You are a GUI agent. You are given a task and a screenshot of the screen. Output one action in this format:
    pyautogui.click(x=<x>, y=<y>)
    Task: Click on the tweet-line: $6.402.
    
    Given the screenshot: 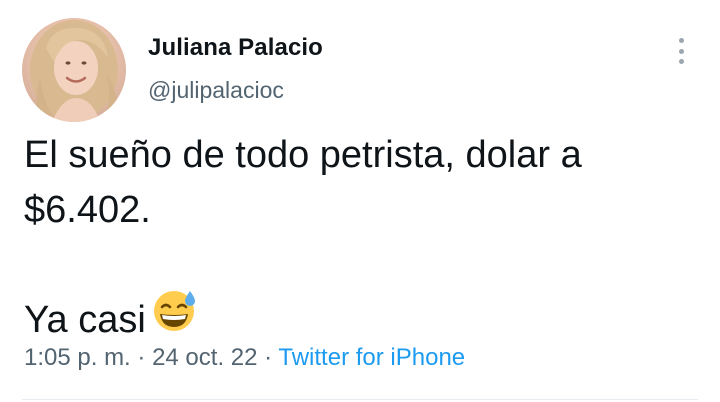 What is the action you would take?
    pyautogui.click(x=87, y=210)
    